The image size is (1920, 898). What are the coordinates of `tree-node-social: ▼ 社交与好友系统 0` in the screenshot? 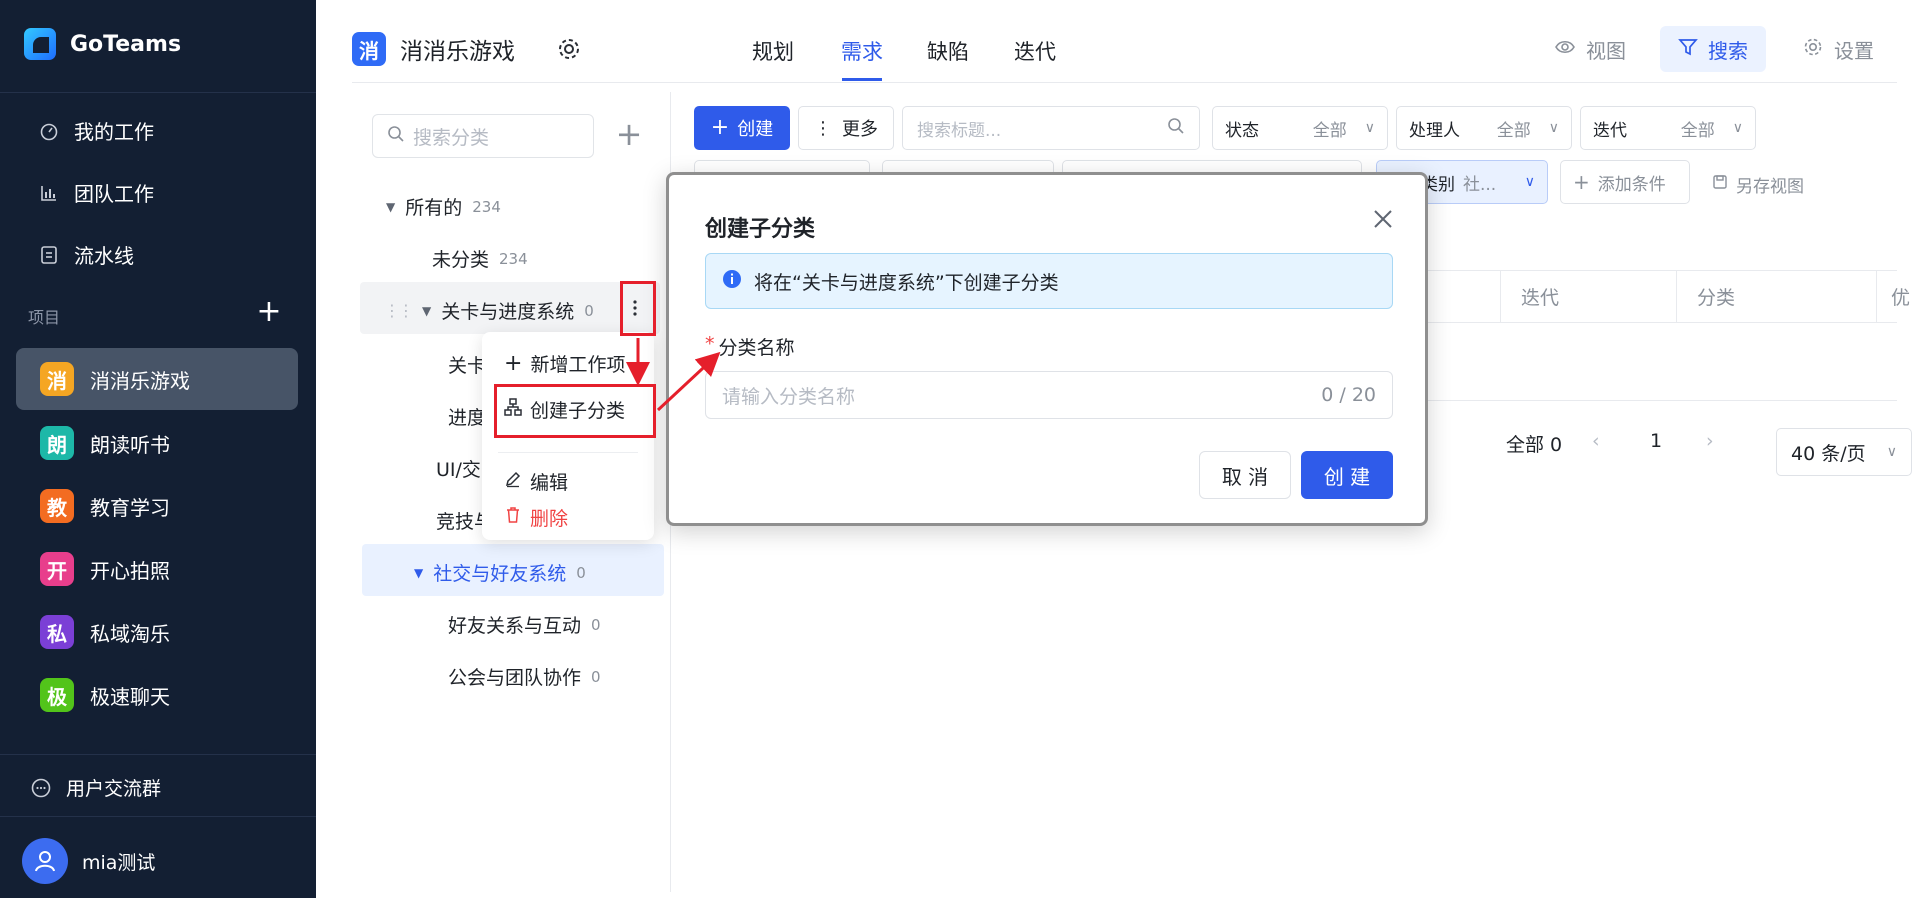 It's located at (500, 572).